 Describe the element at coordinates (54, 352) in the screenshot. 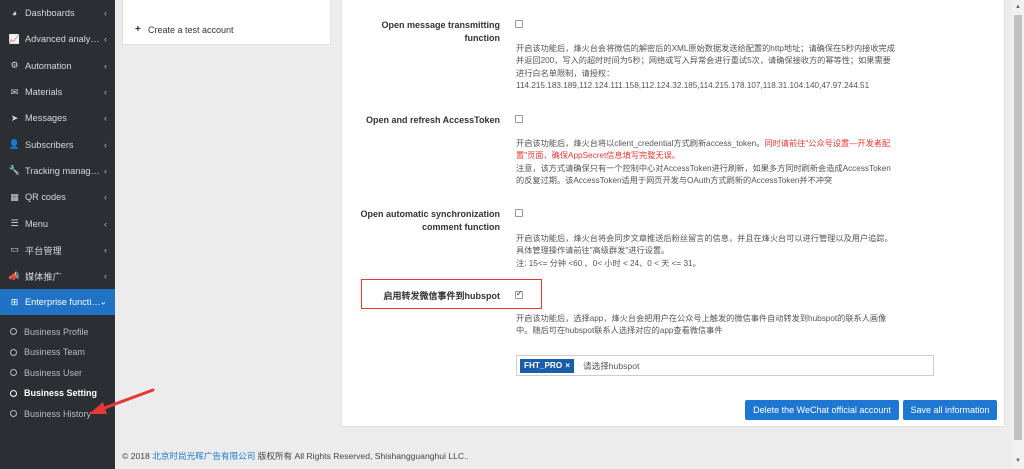

I see `submenu-item-label: Business Team` at that location.